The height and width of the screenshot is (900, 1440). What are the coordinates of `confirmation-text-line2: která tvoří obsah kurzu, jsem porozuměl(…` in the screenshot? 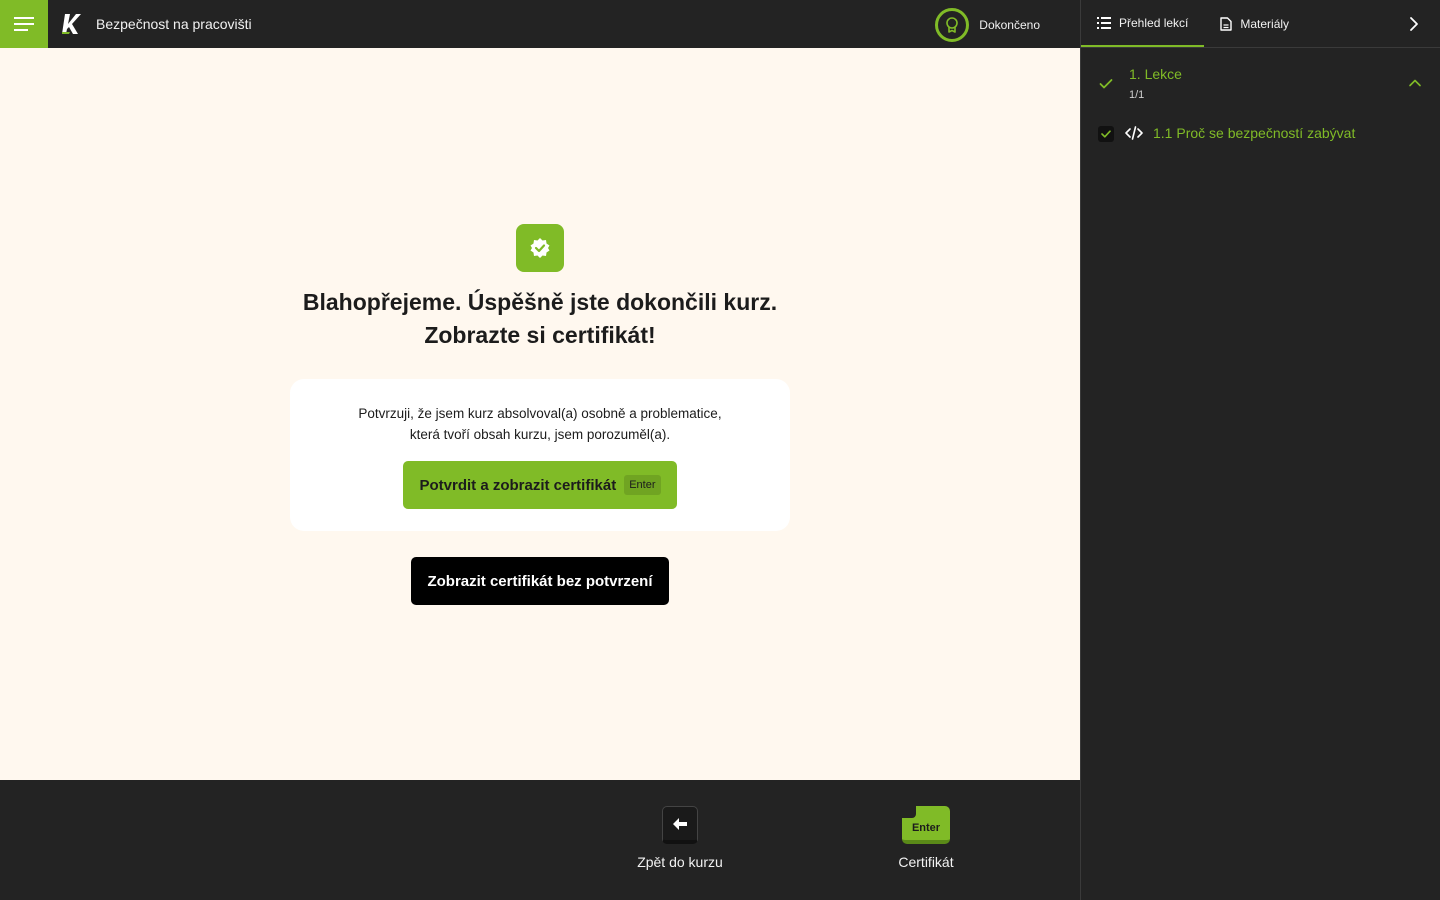 It's located at (540, 434).